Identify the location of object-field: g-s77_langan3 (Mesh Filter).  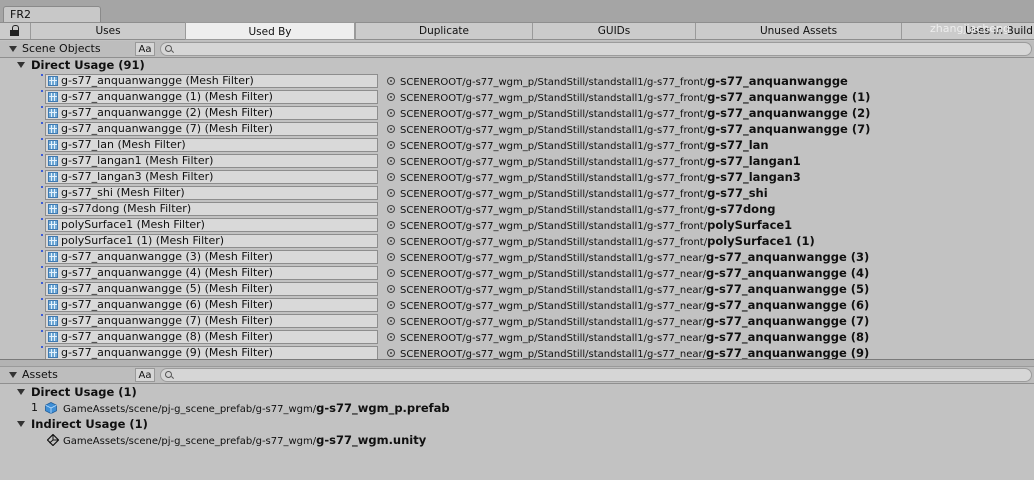
(211, 177).